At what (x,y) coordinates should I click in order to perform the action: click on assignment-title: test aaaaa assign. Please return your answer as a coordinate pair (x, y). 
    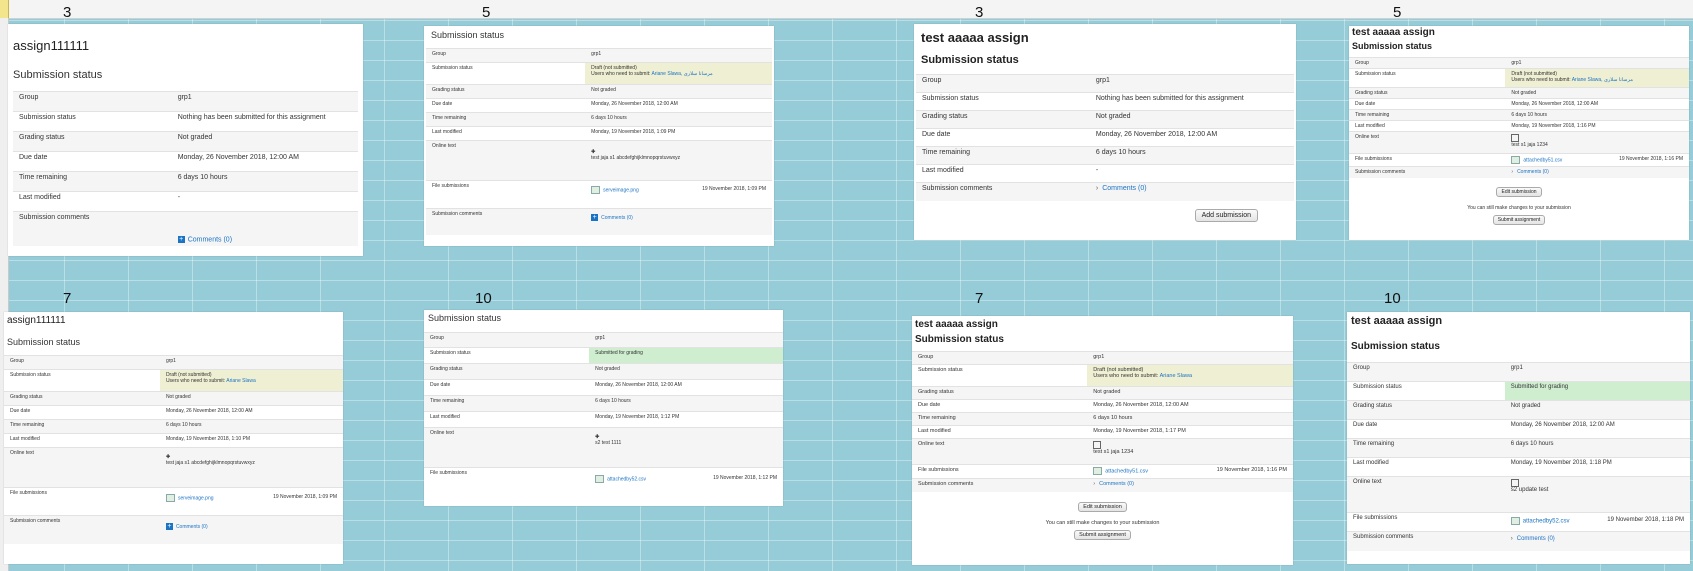
    Looking at the image, I should click on (1397, 321).